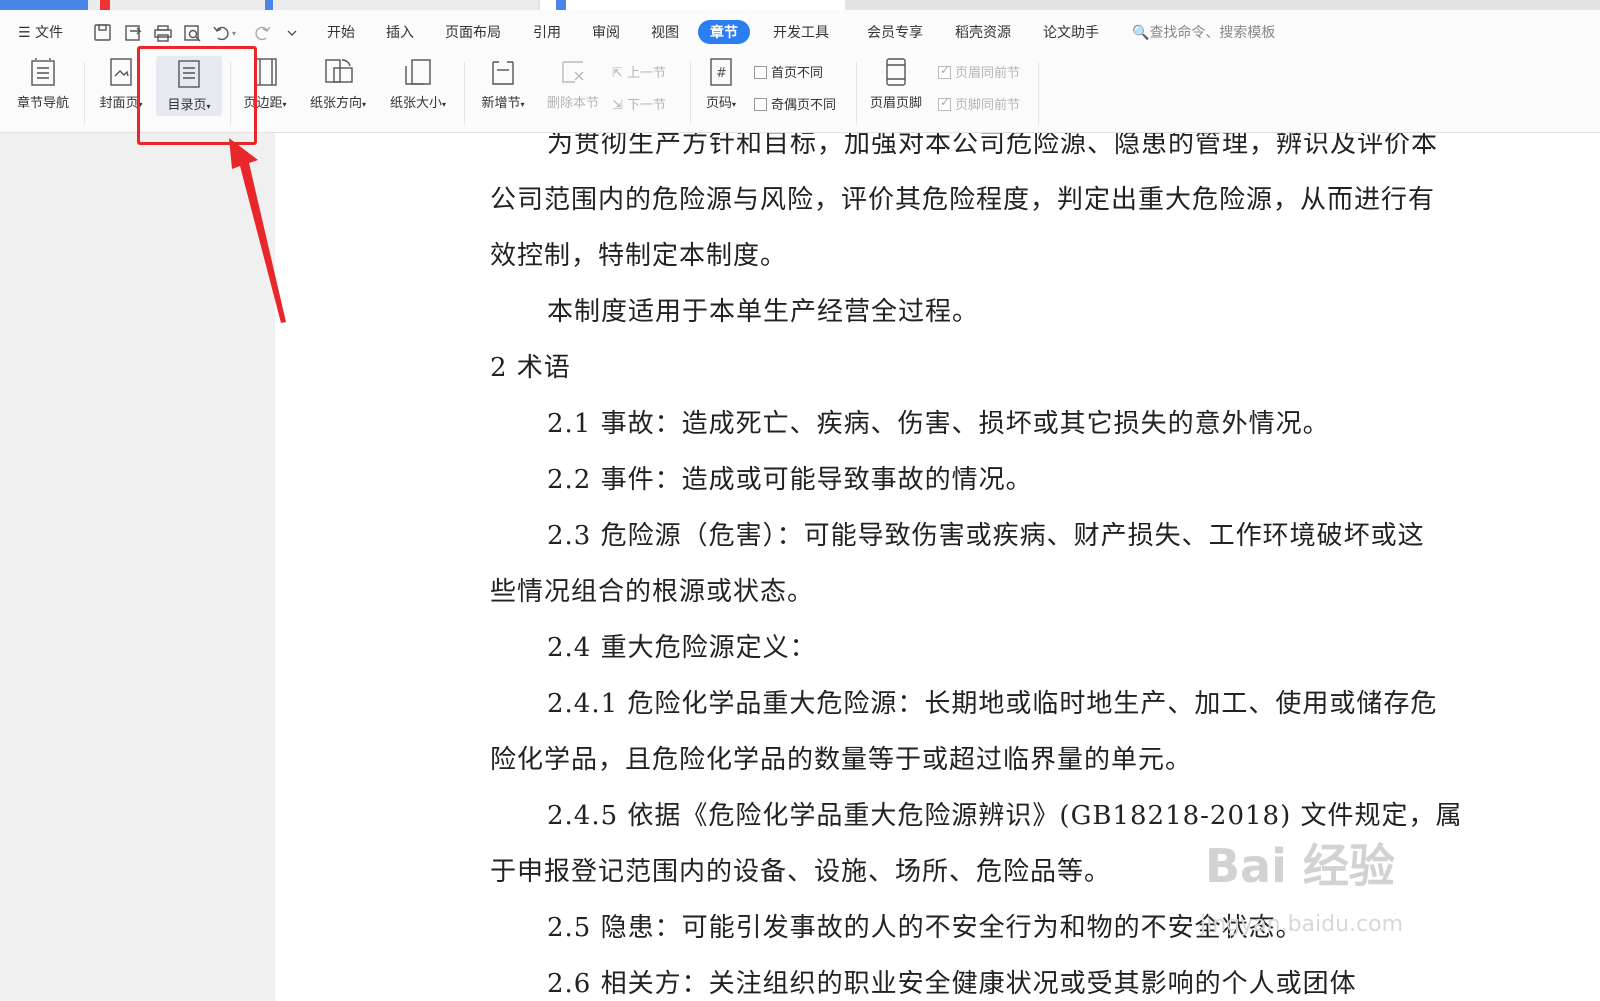  Describe the element at coordinates (639, 256) in the screenshot. I see `paragraph-line: 效控制，特制定本制度。` at that location.